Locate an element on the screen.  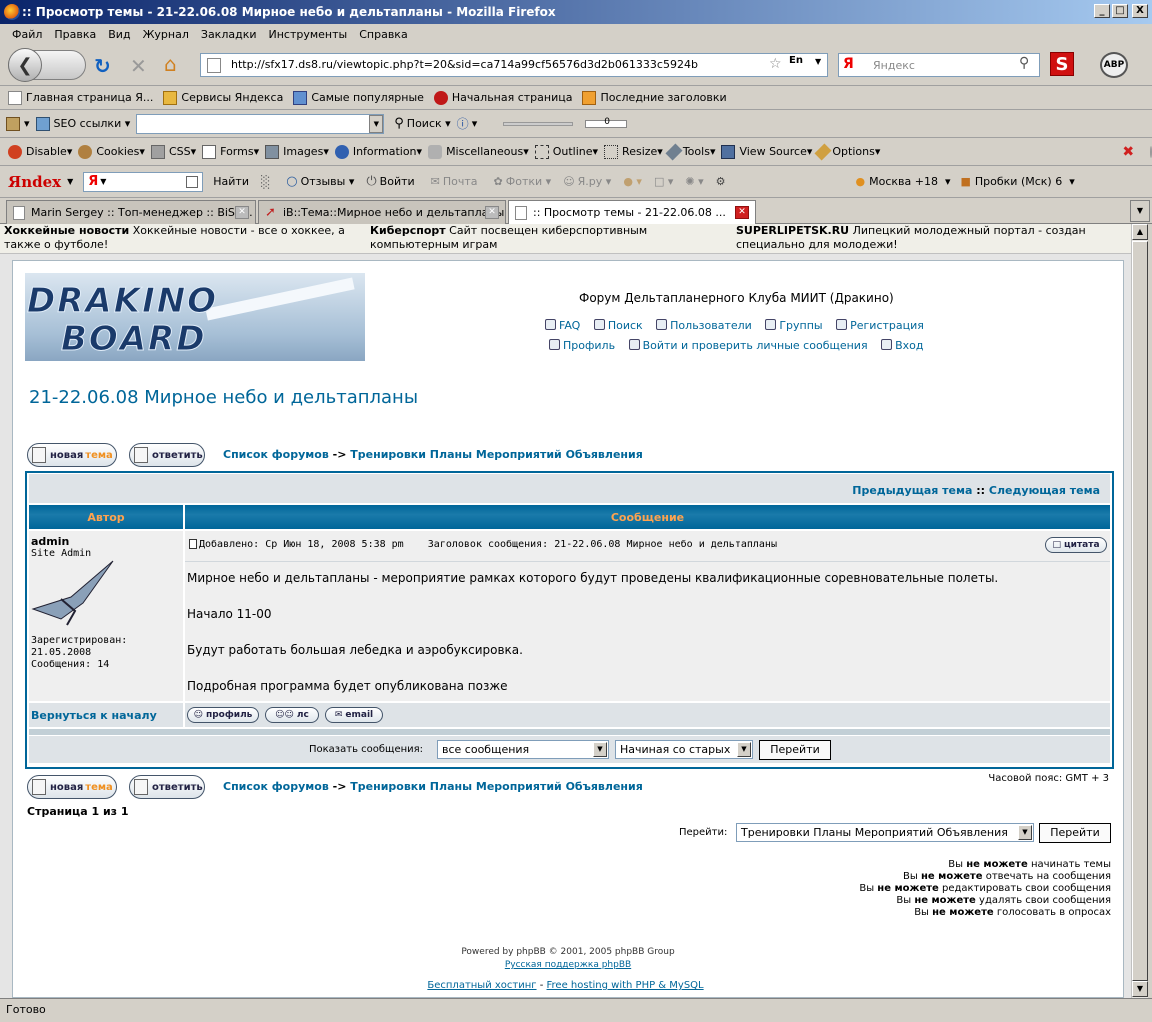
yandex-find-button: Найти is located at coordinates (231, 181).